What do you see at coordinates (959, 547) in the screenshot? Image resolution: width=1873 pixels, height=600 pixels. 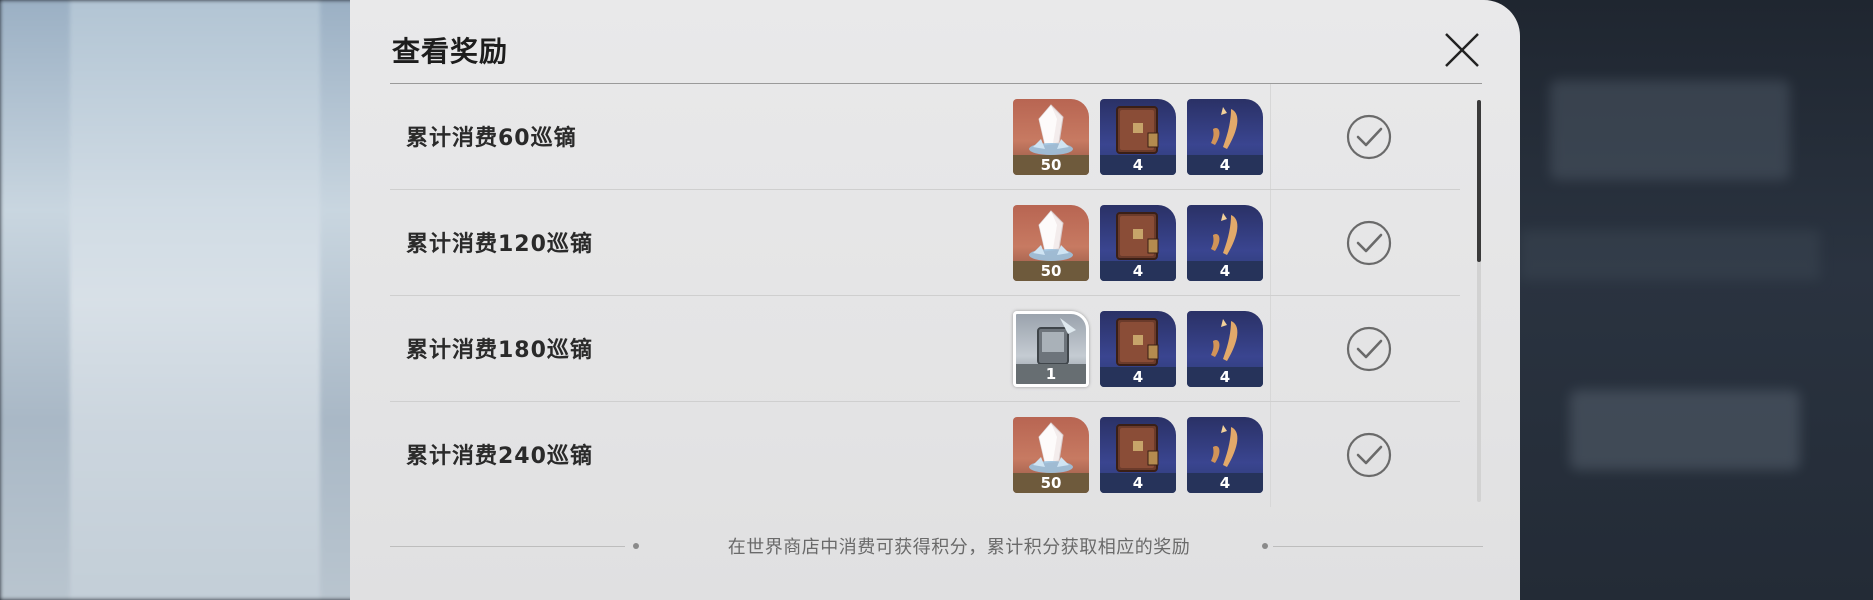 I see `footer-hint-text: 在世界商店中消费可获得积分，累计积分获取相应的奖励` at bounding box center [959, 547].